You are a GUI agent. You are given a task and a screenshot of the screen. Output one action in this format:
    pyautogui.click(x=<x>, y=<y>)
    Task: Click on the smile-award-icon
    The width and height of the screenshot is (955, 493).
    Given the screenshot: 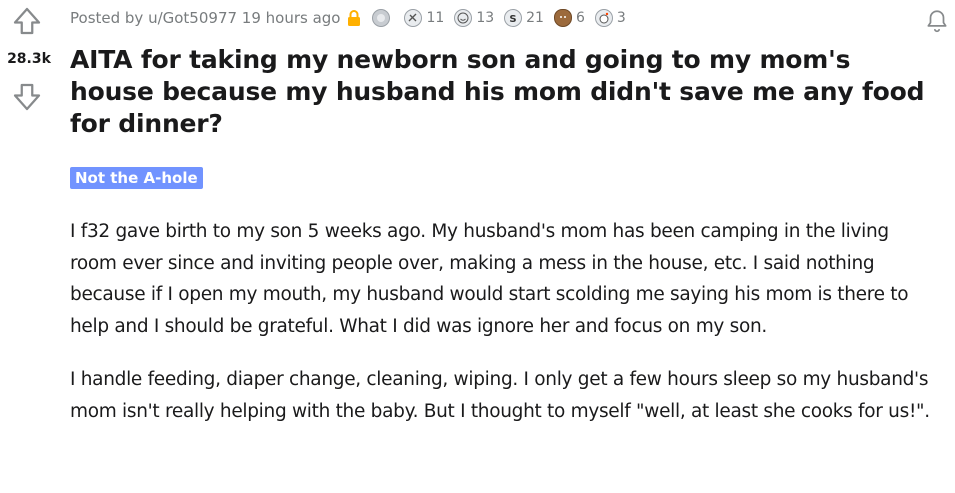 What is the action you would take?
    pyautogui.click(x=463, y=18)
    